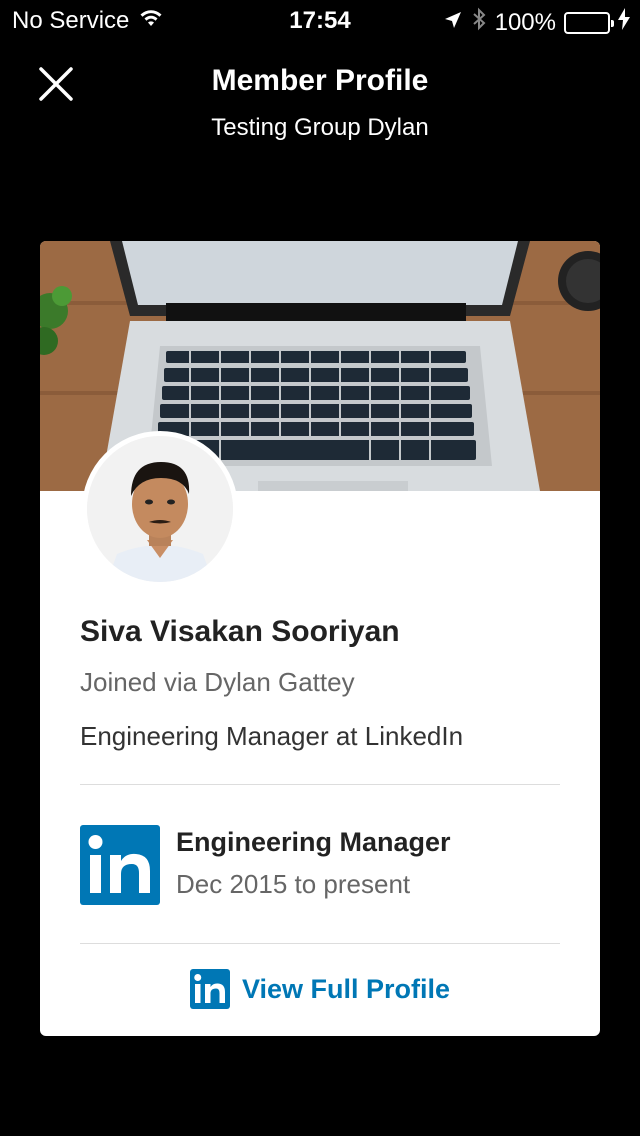 The height and width of the screenshot is (1136, 640). What do you see at coordinates (479, 22) in the screenshot?
I see `bluetooth-icon` at bounding box center [479, 22].